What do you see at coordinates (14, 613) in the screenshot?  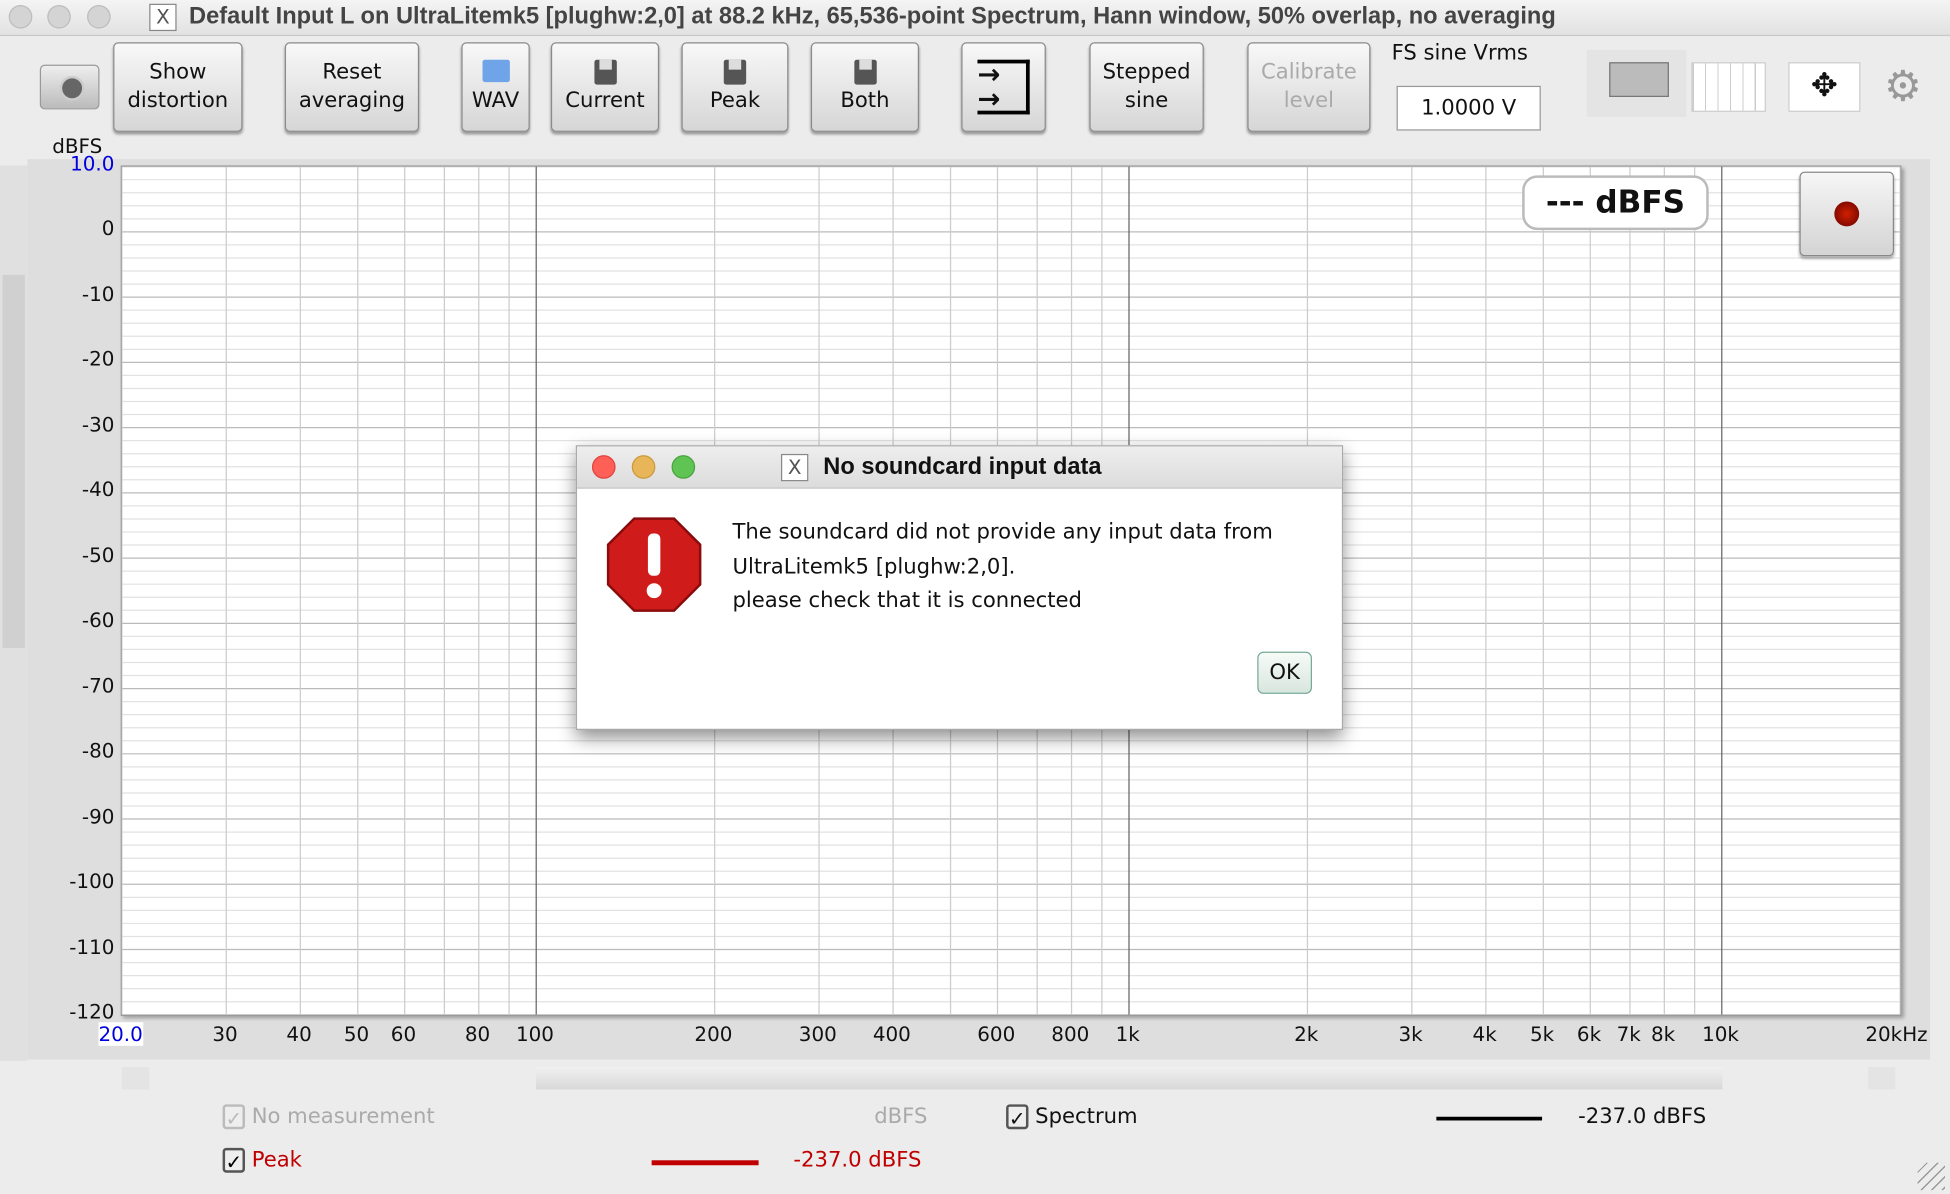 I see `vertical-scrollbar` at bounding box center [14, 613].